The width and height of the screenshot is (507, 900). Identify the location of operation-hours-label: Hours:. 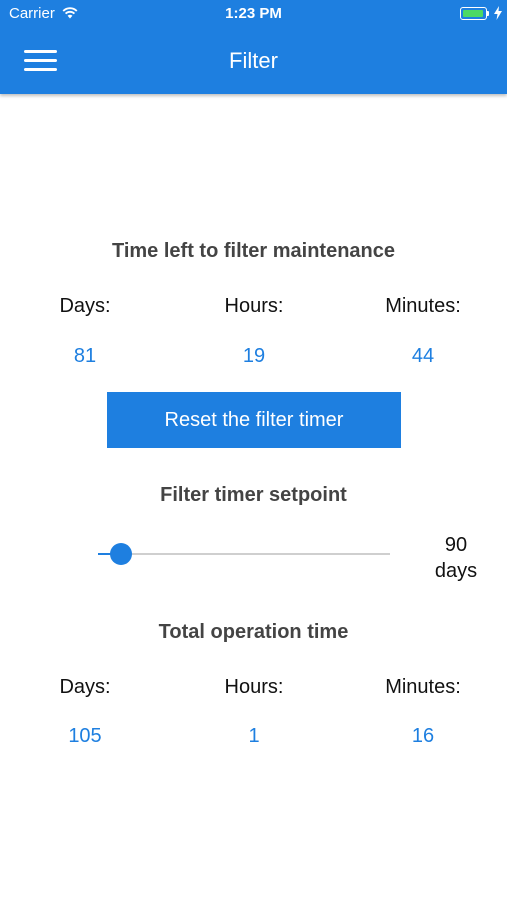
(254, 687).